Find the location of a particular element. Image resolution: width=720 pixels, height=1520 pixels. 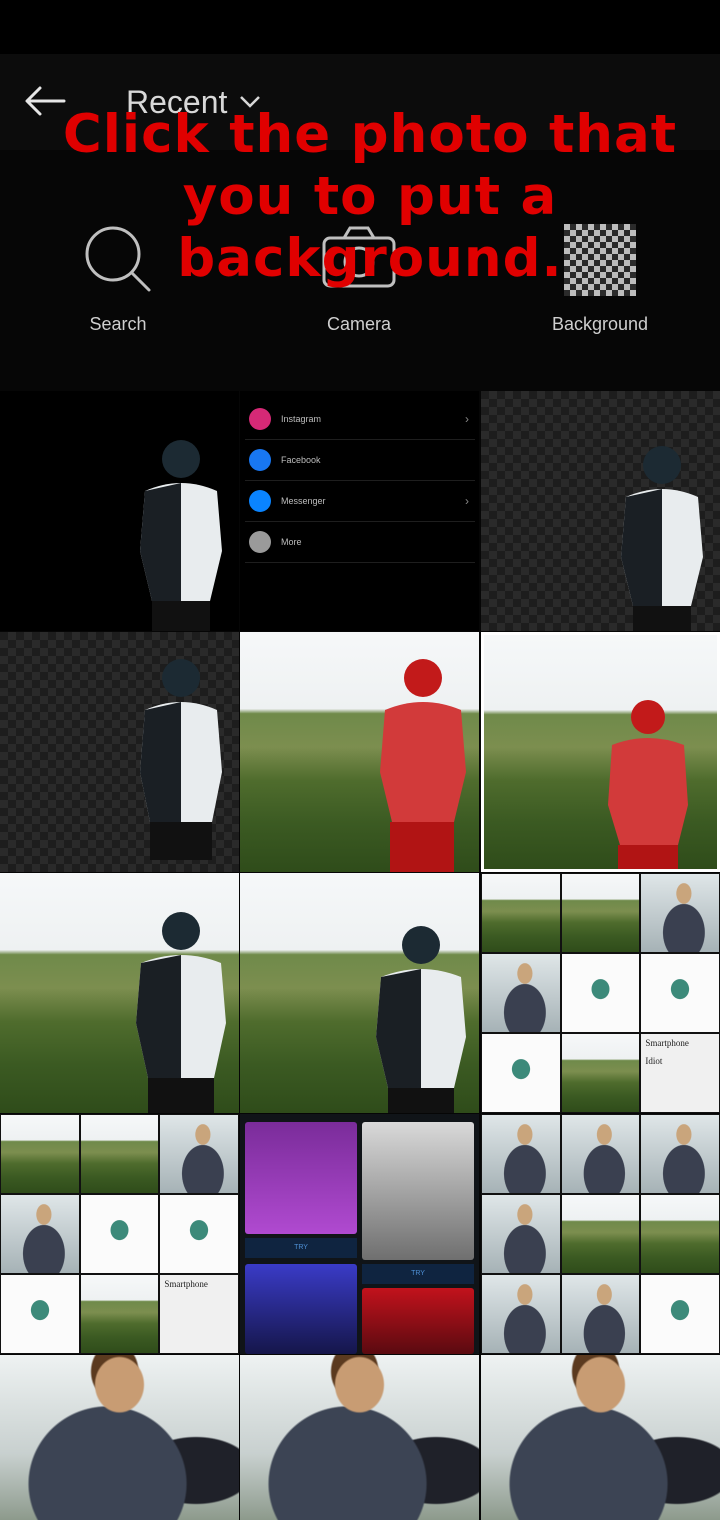

search-icon is located at coordinates (118, 259).